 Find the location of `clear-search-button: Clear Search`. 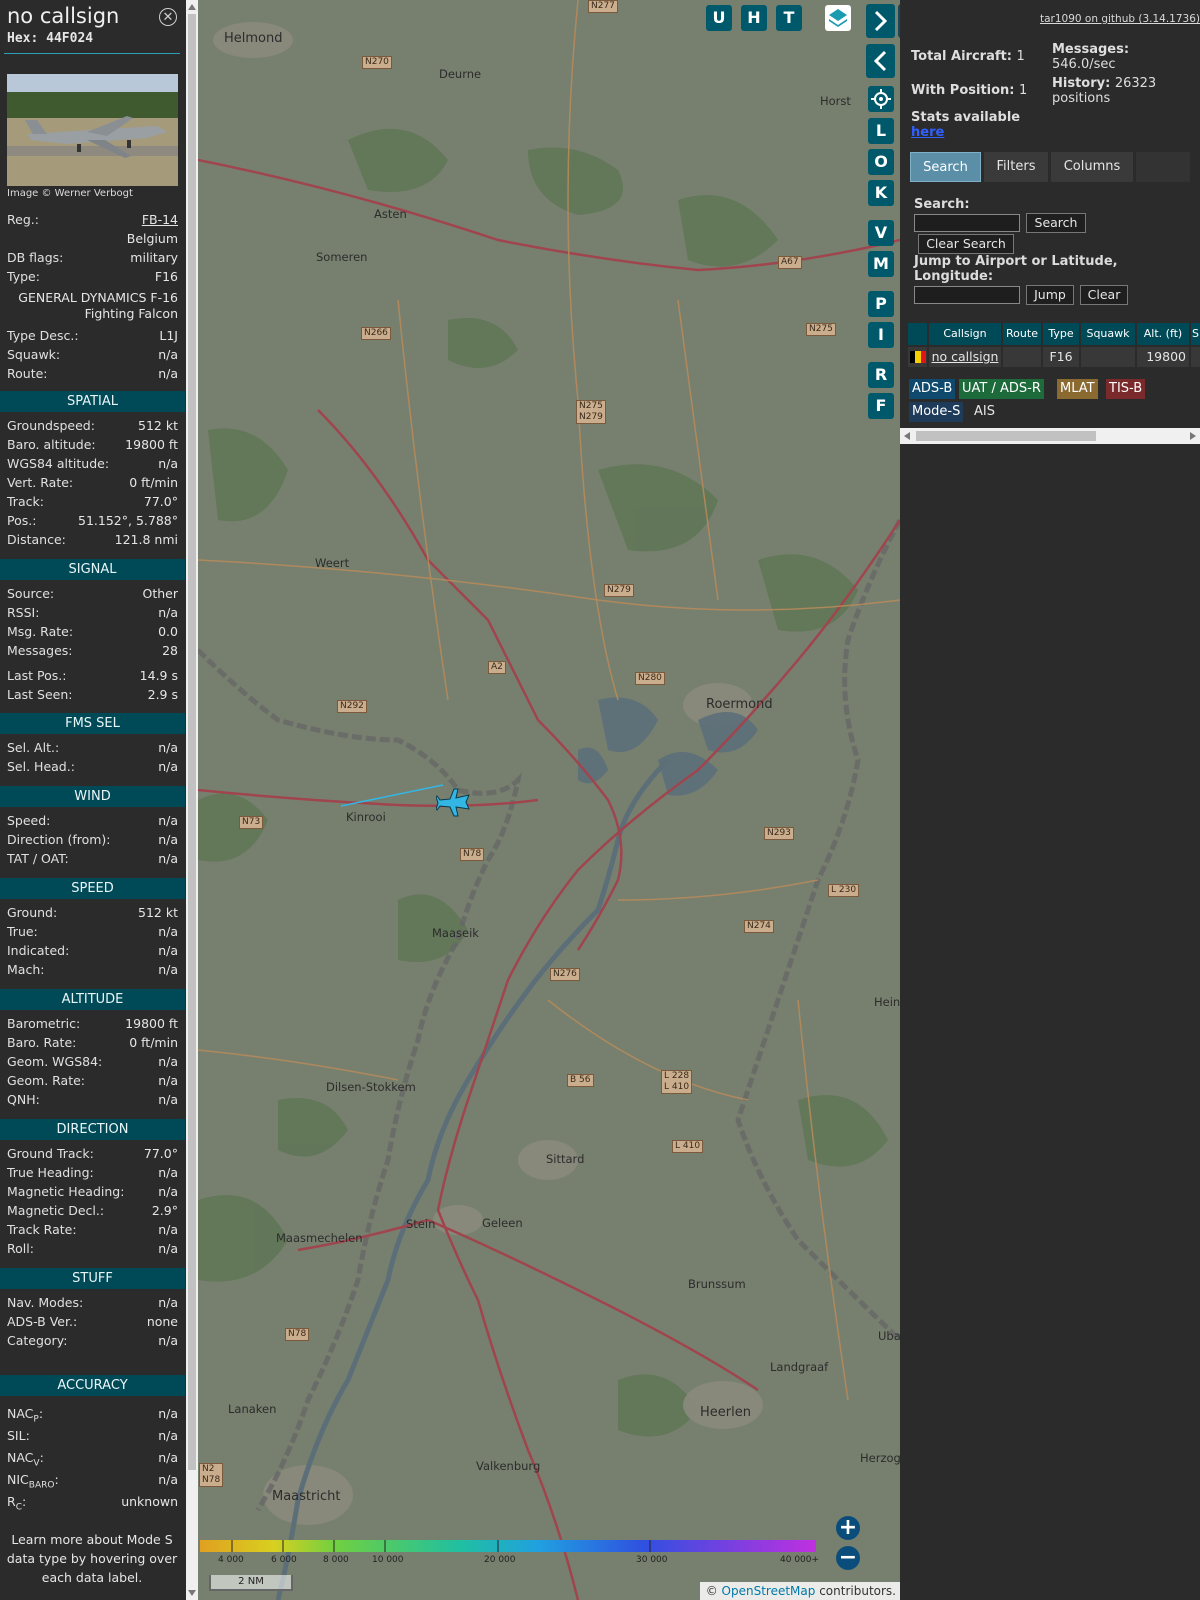

clear-search-button: Clear Search is located at coordinates (966, 244).